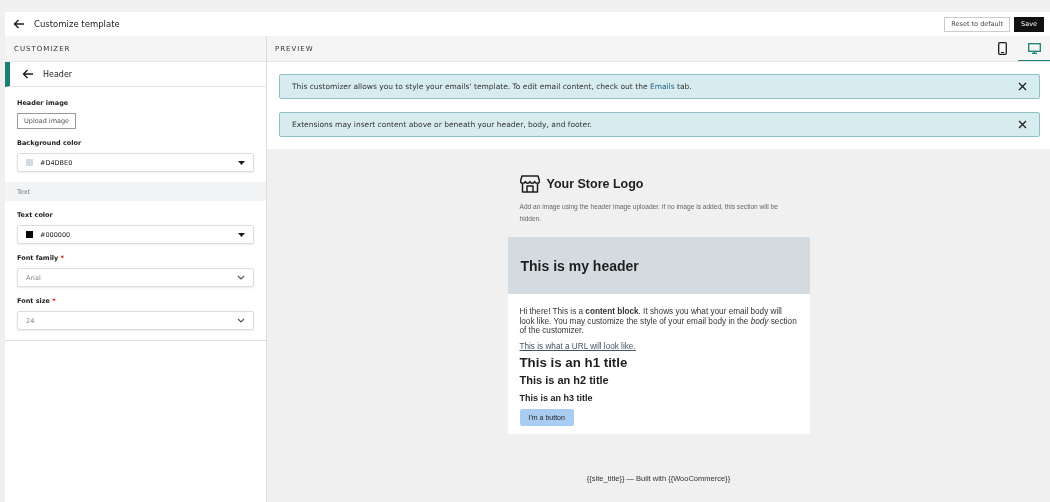 Image resolution: width=1050 pixels, height=502 pixels. I want to click on email-header: This is my header, so click(658, 265).